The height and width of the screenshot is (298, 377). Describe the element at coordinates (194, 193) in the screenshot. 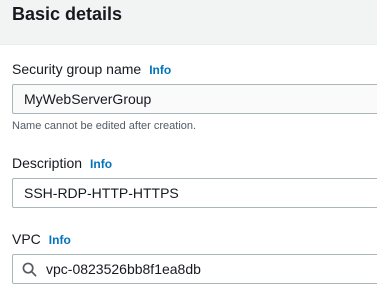

I see `description-field: SSH-RDP-HTTP-HTTPS` at that location.